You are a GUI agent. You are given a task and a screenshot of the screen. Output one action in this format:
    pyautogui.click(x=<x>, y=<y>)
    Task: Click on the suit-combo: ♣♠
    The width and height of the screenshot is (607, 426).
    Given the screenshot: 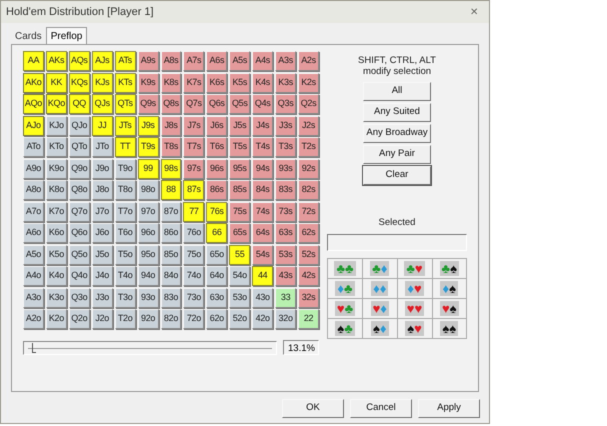 What is the action you would take?
    pyautogui.click(x=449, y=268)
    